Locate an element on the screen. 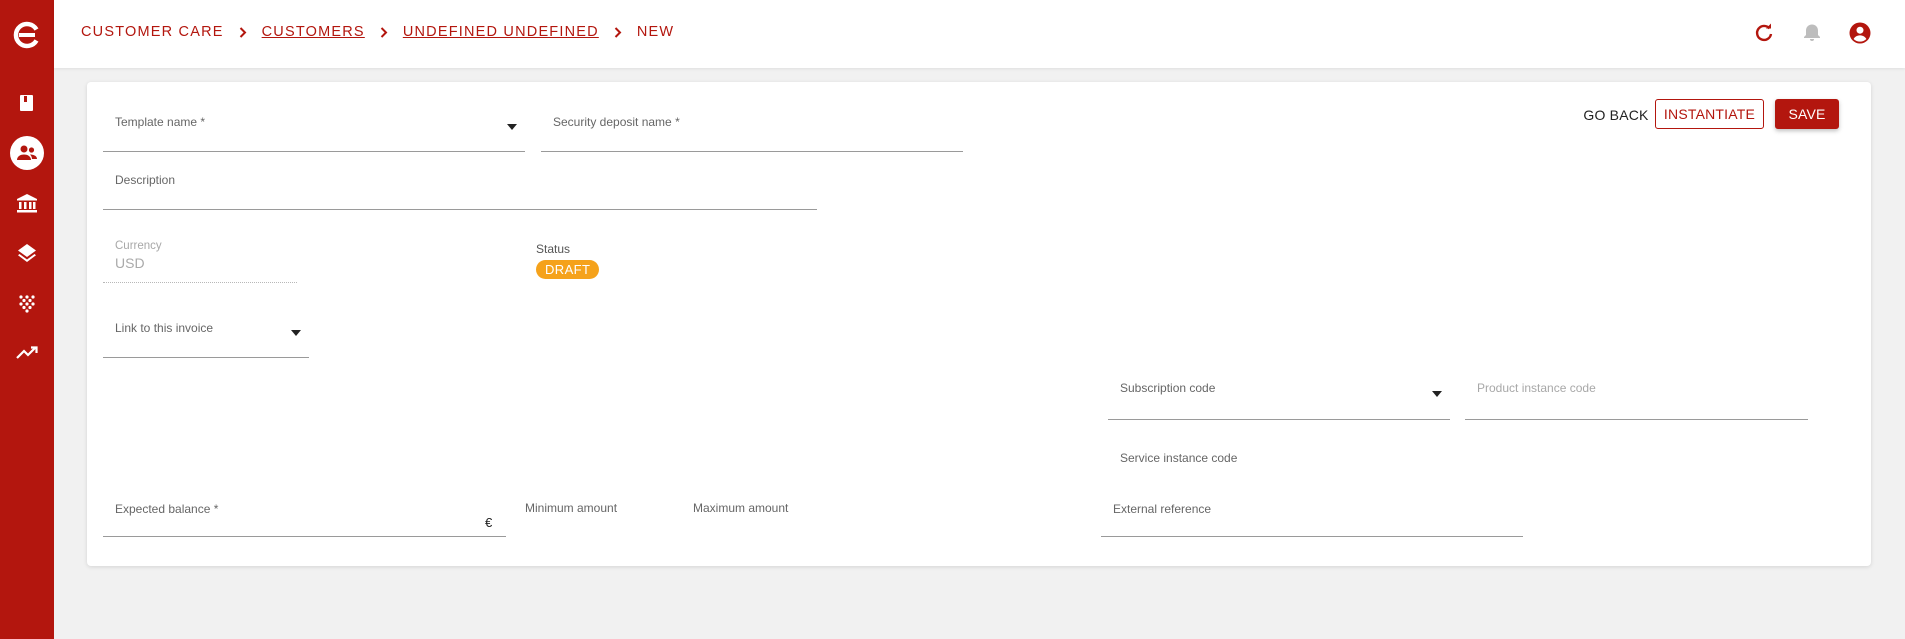  template-name-select: Template name * is located at coordinates (314, 126).